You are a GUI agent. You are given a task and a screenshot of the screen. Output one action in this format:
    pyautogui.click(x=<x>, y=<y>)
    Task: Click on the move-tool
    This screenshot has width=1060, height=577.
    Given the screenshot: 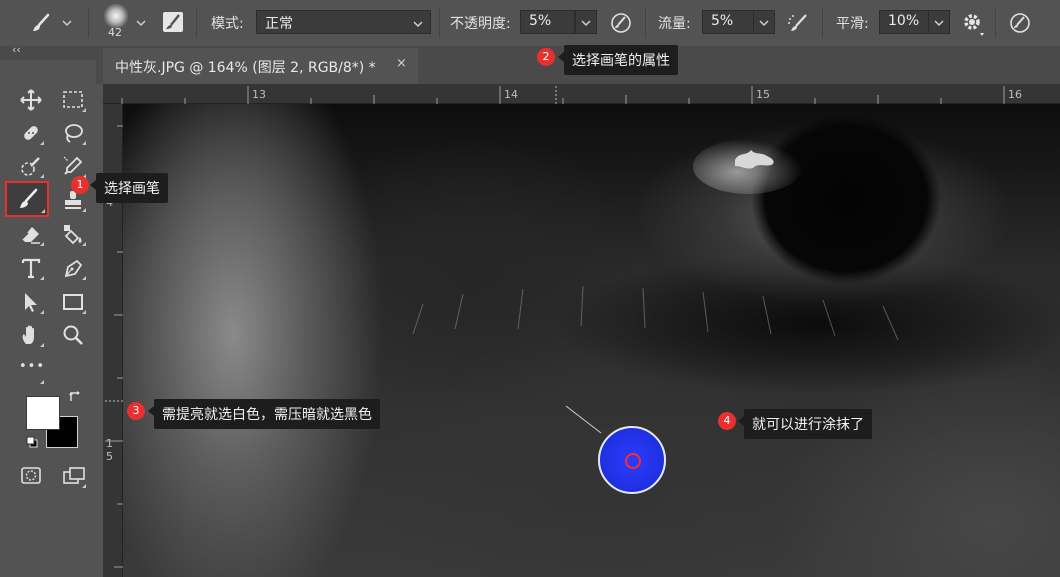 What is the action you would take?
    pyautogui.click(x=30, y=99)
    